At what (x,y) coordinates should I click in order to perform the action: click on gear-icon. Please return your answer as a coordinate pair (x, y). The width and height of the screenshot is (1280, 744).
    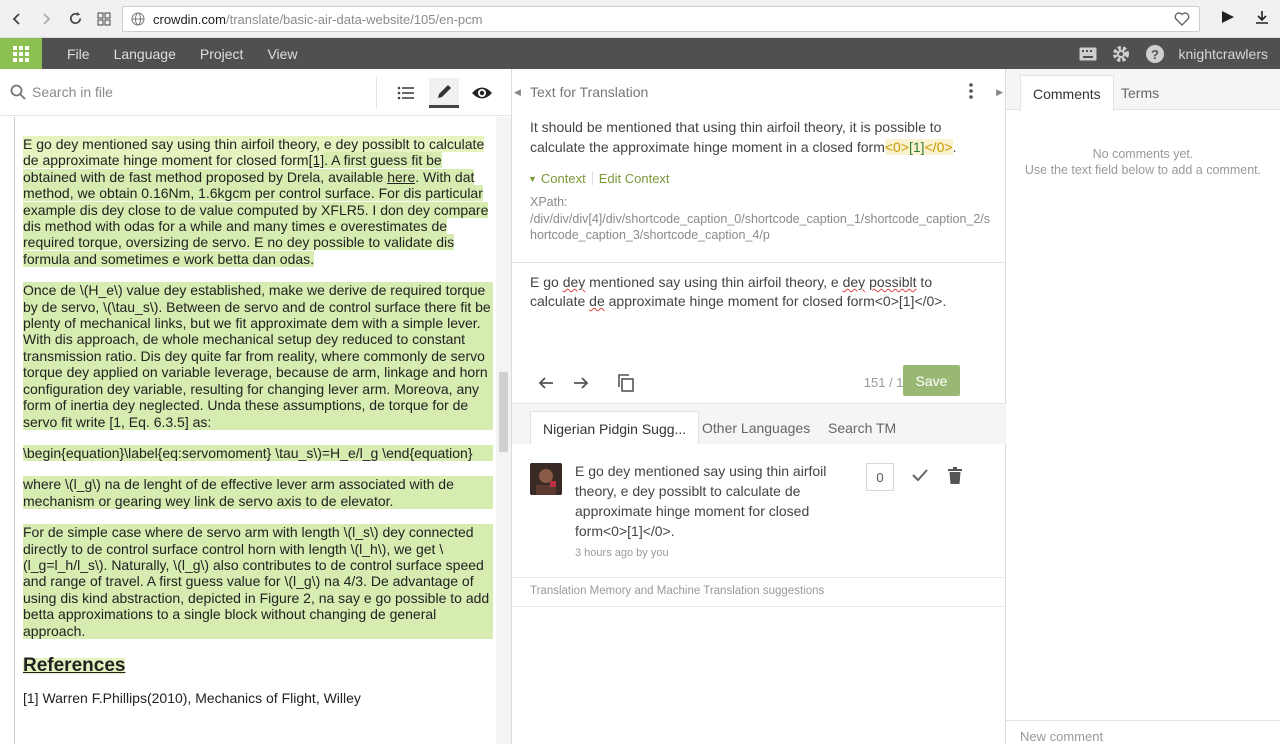
    Looking at the image, I should click on (1121, 54).